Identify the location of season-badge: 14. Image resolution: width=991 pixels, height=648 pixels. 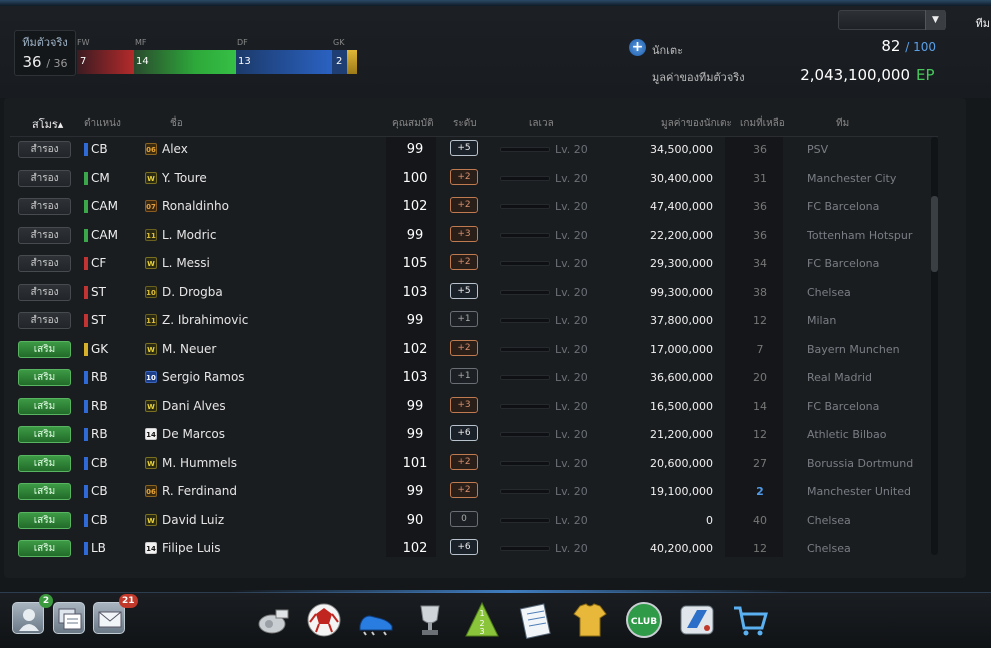
(151, 548).